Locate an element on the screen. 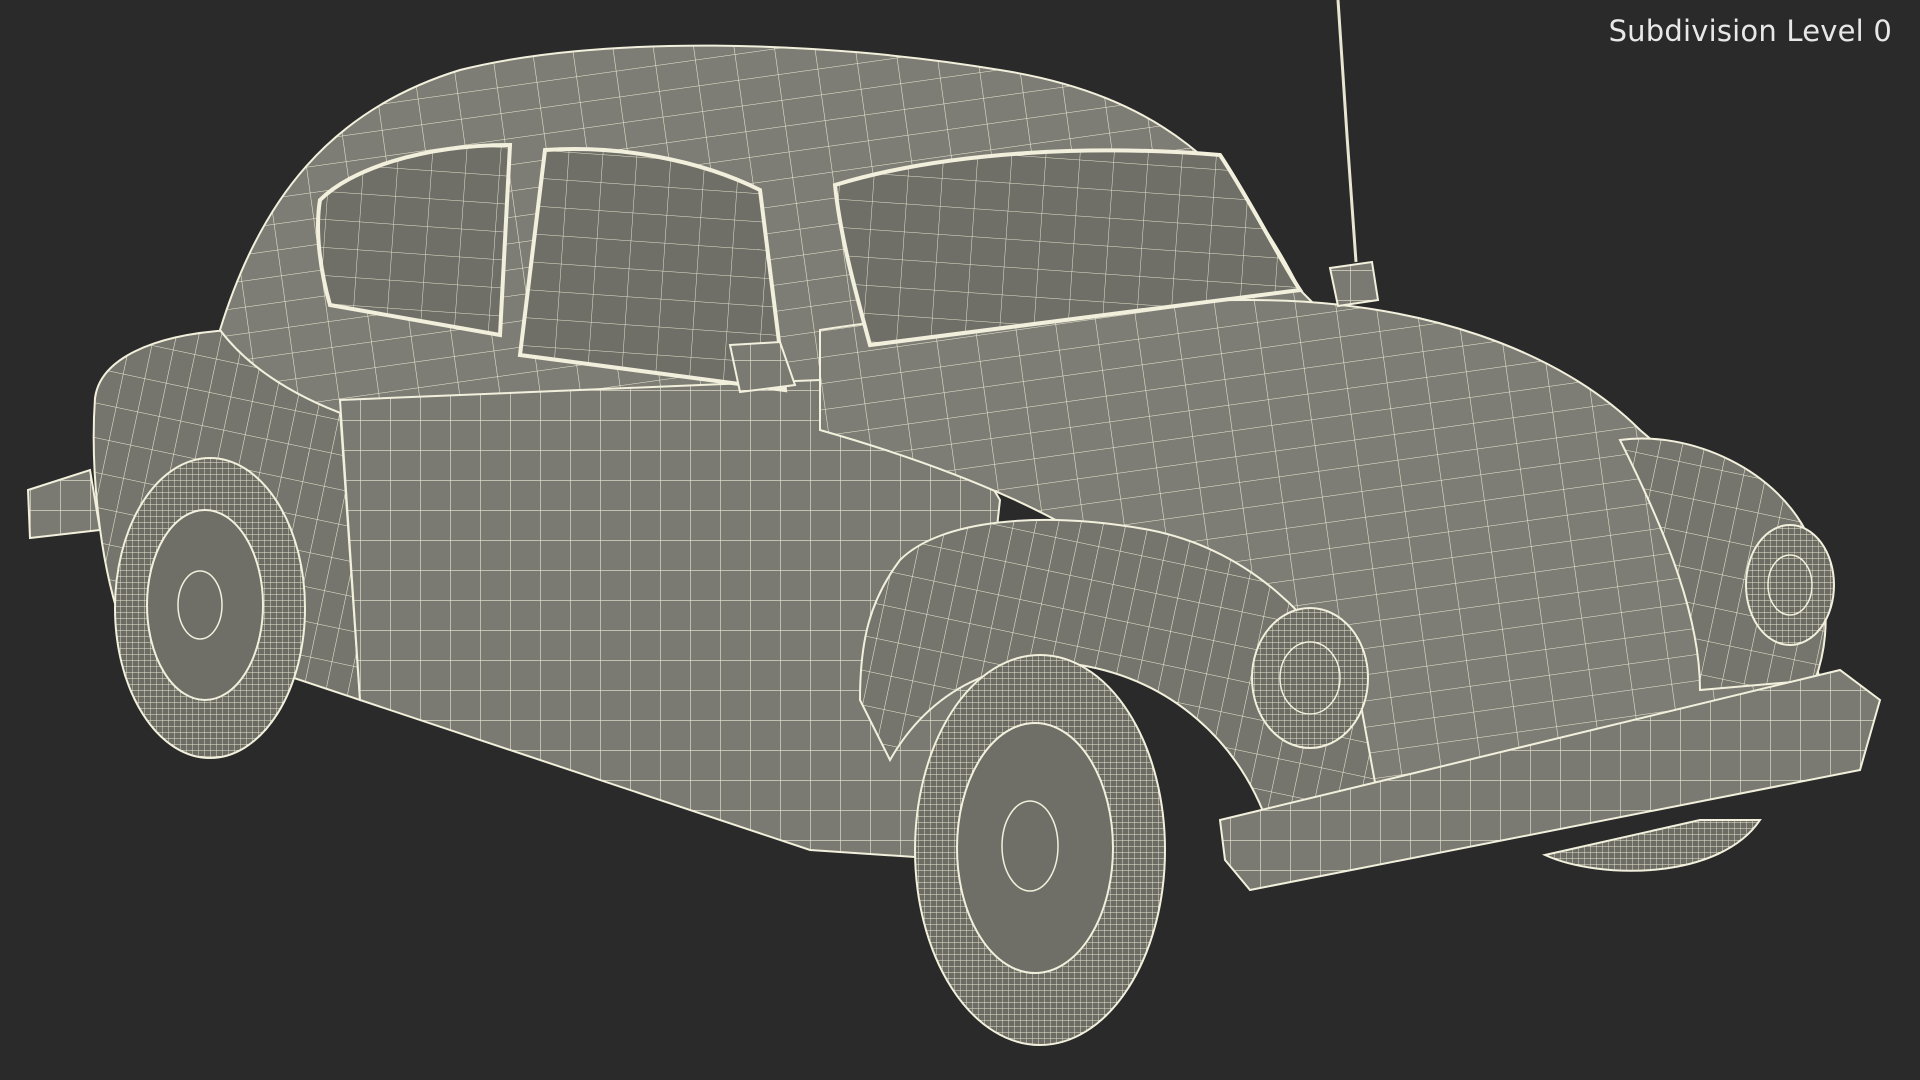  rear-wheel is located at coordinates (210, 608).